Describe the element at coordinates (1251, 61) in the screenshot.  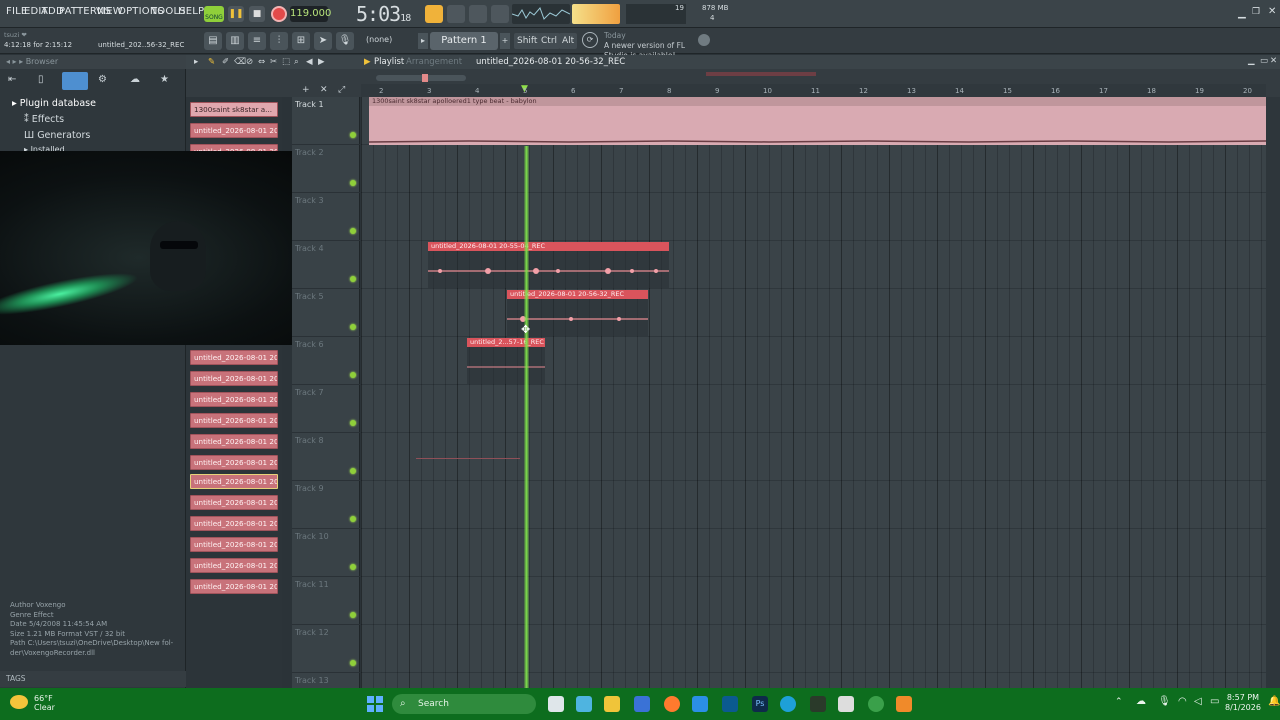
I see `minimize-playlist-icon: ▁` at that location.